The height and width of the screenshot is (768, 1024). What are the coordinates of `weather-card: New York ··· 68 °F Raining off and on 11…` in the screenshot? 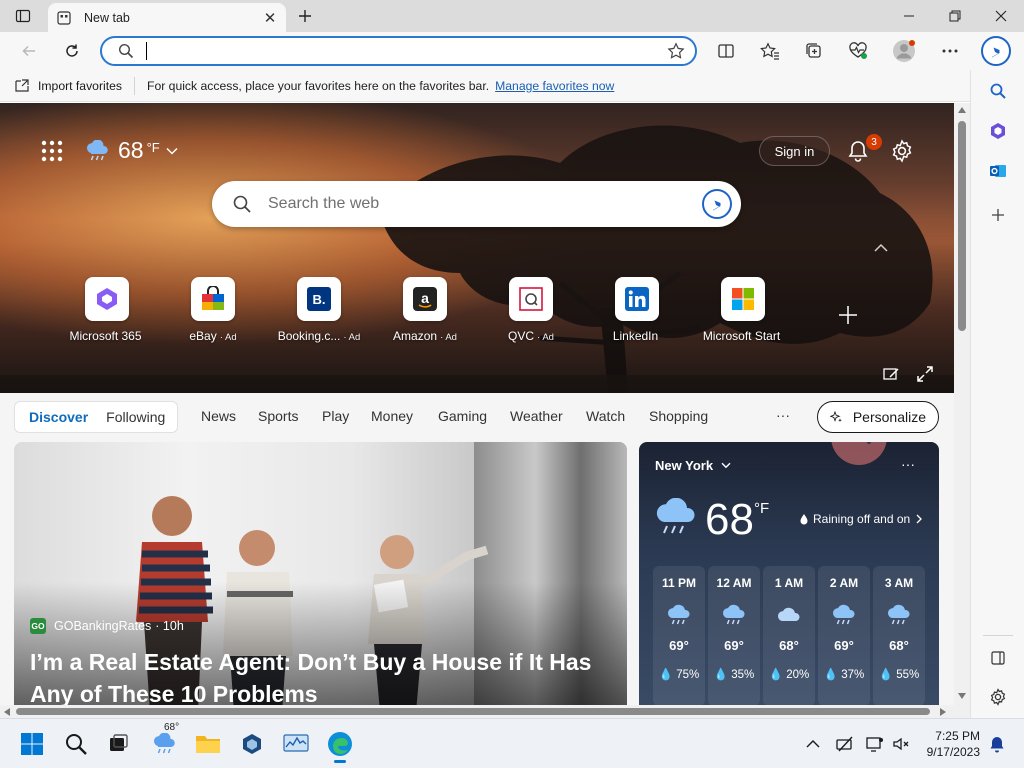 It's located at (789, 573).